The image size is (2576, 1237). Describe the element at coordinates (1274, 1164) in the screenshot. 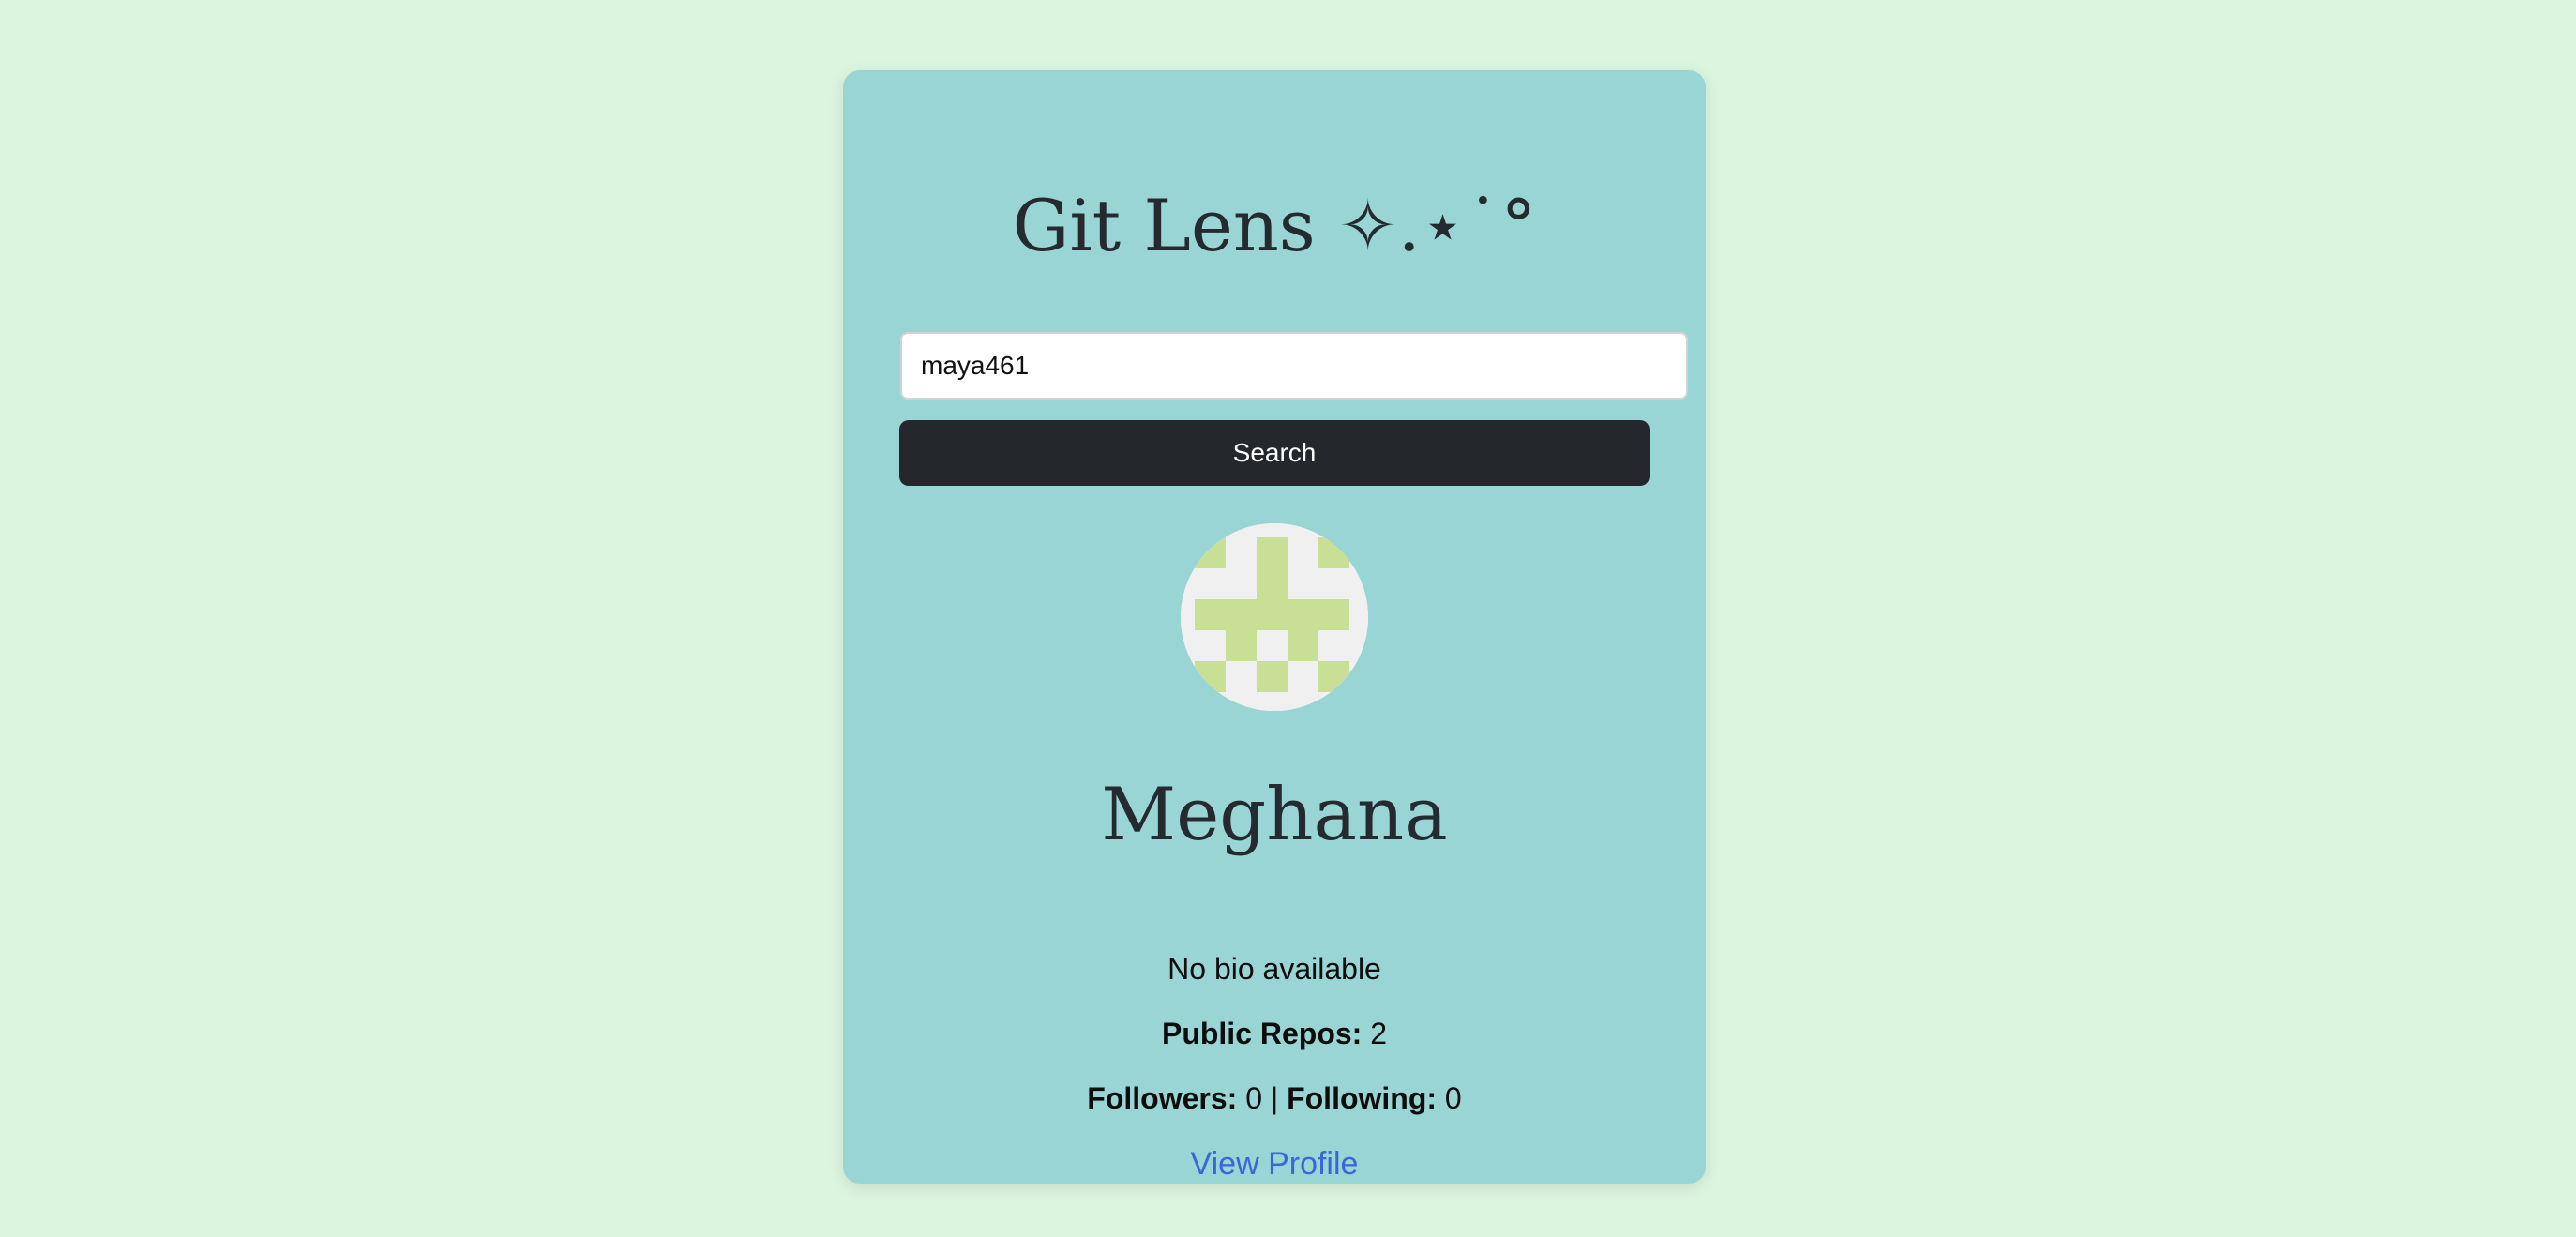

I see `view-profile-link: View Profile` at that location.